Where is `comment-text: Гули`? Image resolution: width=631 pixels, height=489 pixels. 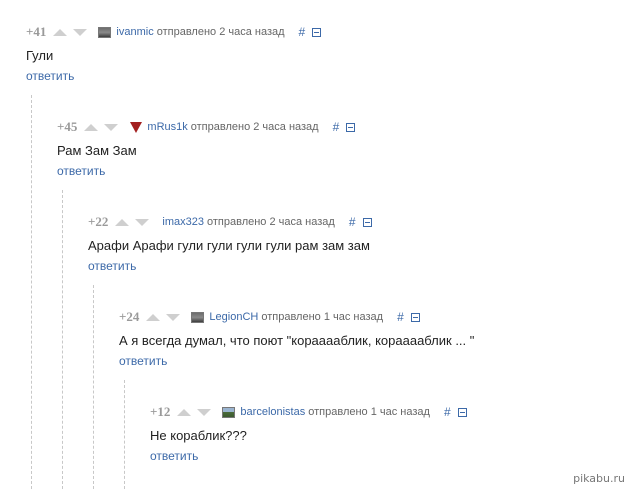 comment-text: Гули is located at coordinates (40, 55).